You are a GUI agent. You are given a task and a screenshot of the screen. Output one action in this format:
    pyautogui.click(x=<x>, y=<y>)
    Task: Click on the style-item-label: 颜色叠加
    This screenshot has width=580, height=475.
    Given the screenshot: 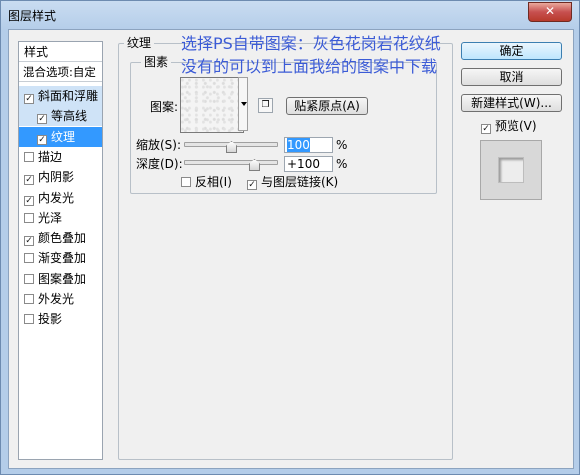 What is the action you would take?
    pyautogui.click(x=62, y=238)
    